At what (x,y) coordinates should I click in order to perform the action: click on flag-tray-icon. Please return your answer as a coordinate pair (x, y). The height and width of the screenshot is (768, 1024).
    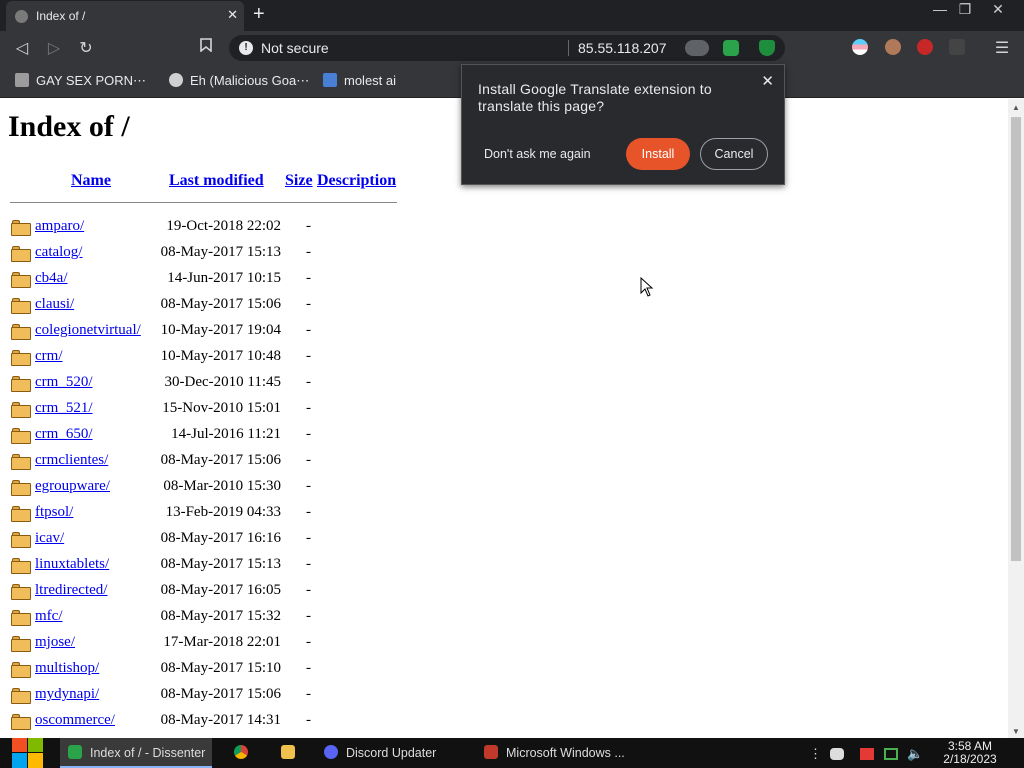
    Looking at the image, I should click on (867, 754).